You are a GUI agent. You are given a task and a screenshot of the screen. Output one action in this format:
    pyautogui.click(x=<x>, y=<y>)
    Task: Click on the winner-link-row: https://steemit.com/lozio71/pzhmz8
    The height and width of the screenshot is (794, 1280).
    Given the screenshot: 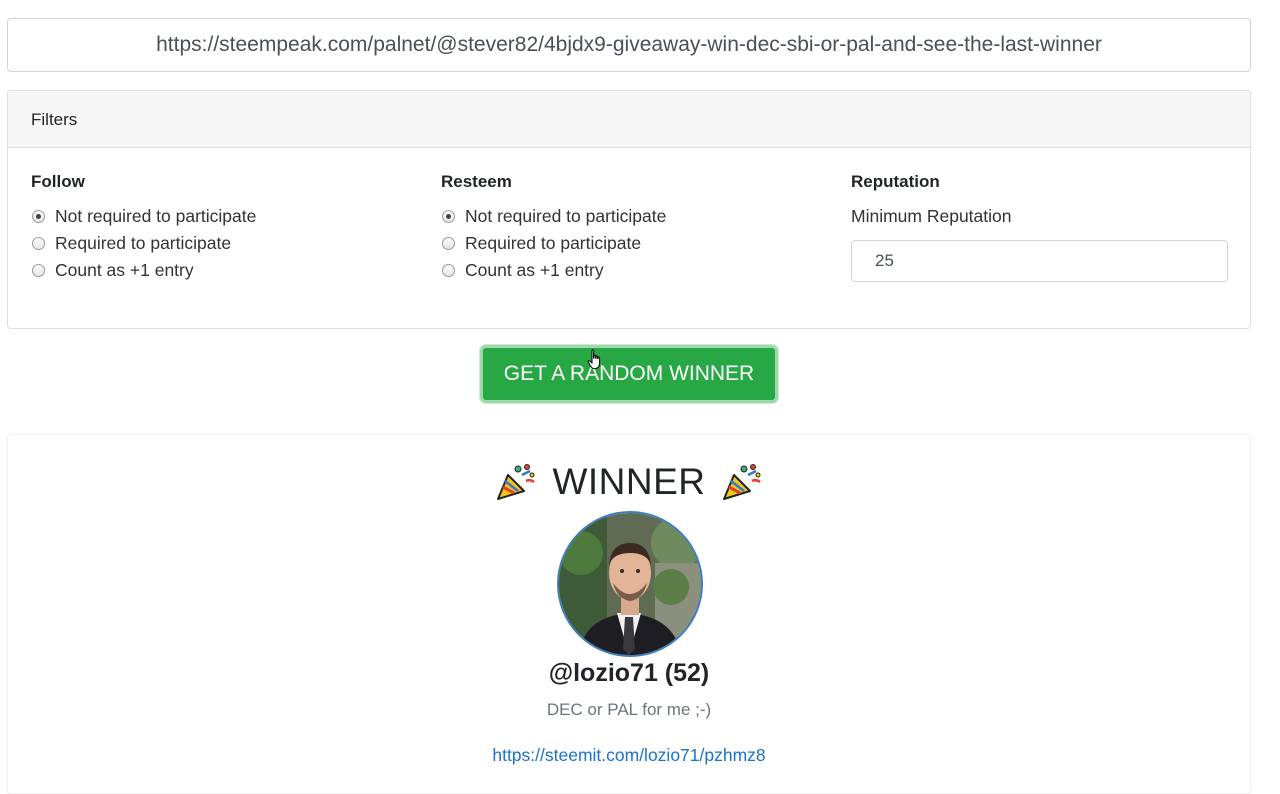 What is the action you would take?
    pyautogui.click(x=629, y=755)
    